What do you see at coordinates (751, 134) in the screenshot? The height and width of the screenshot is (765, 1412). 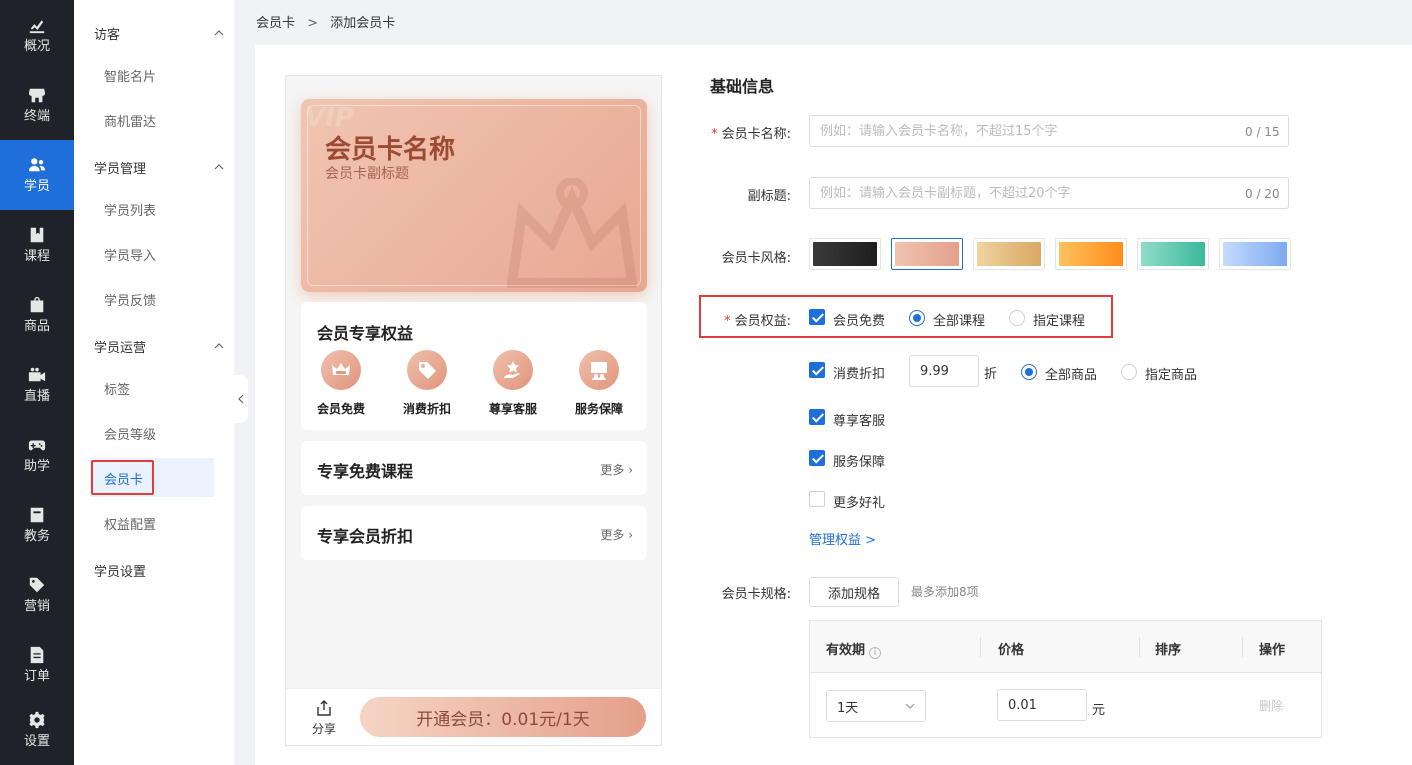 I see `card-name-label: * 会员卡名称:` at bounding box center [751, 134].